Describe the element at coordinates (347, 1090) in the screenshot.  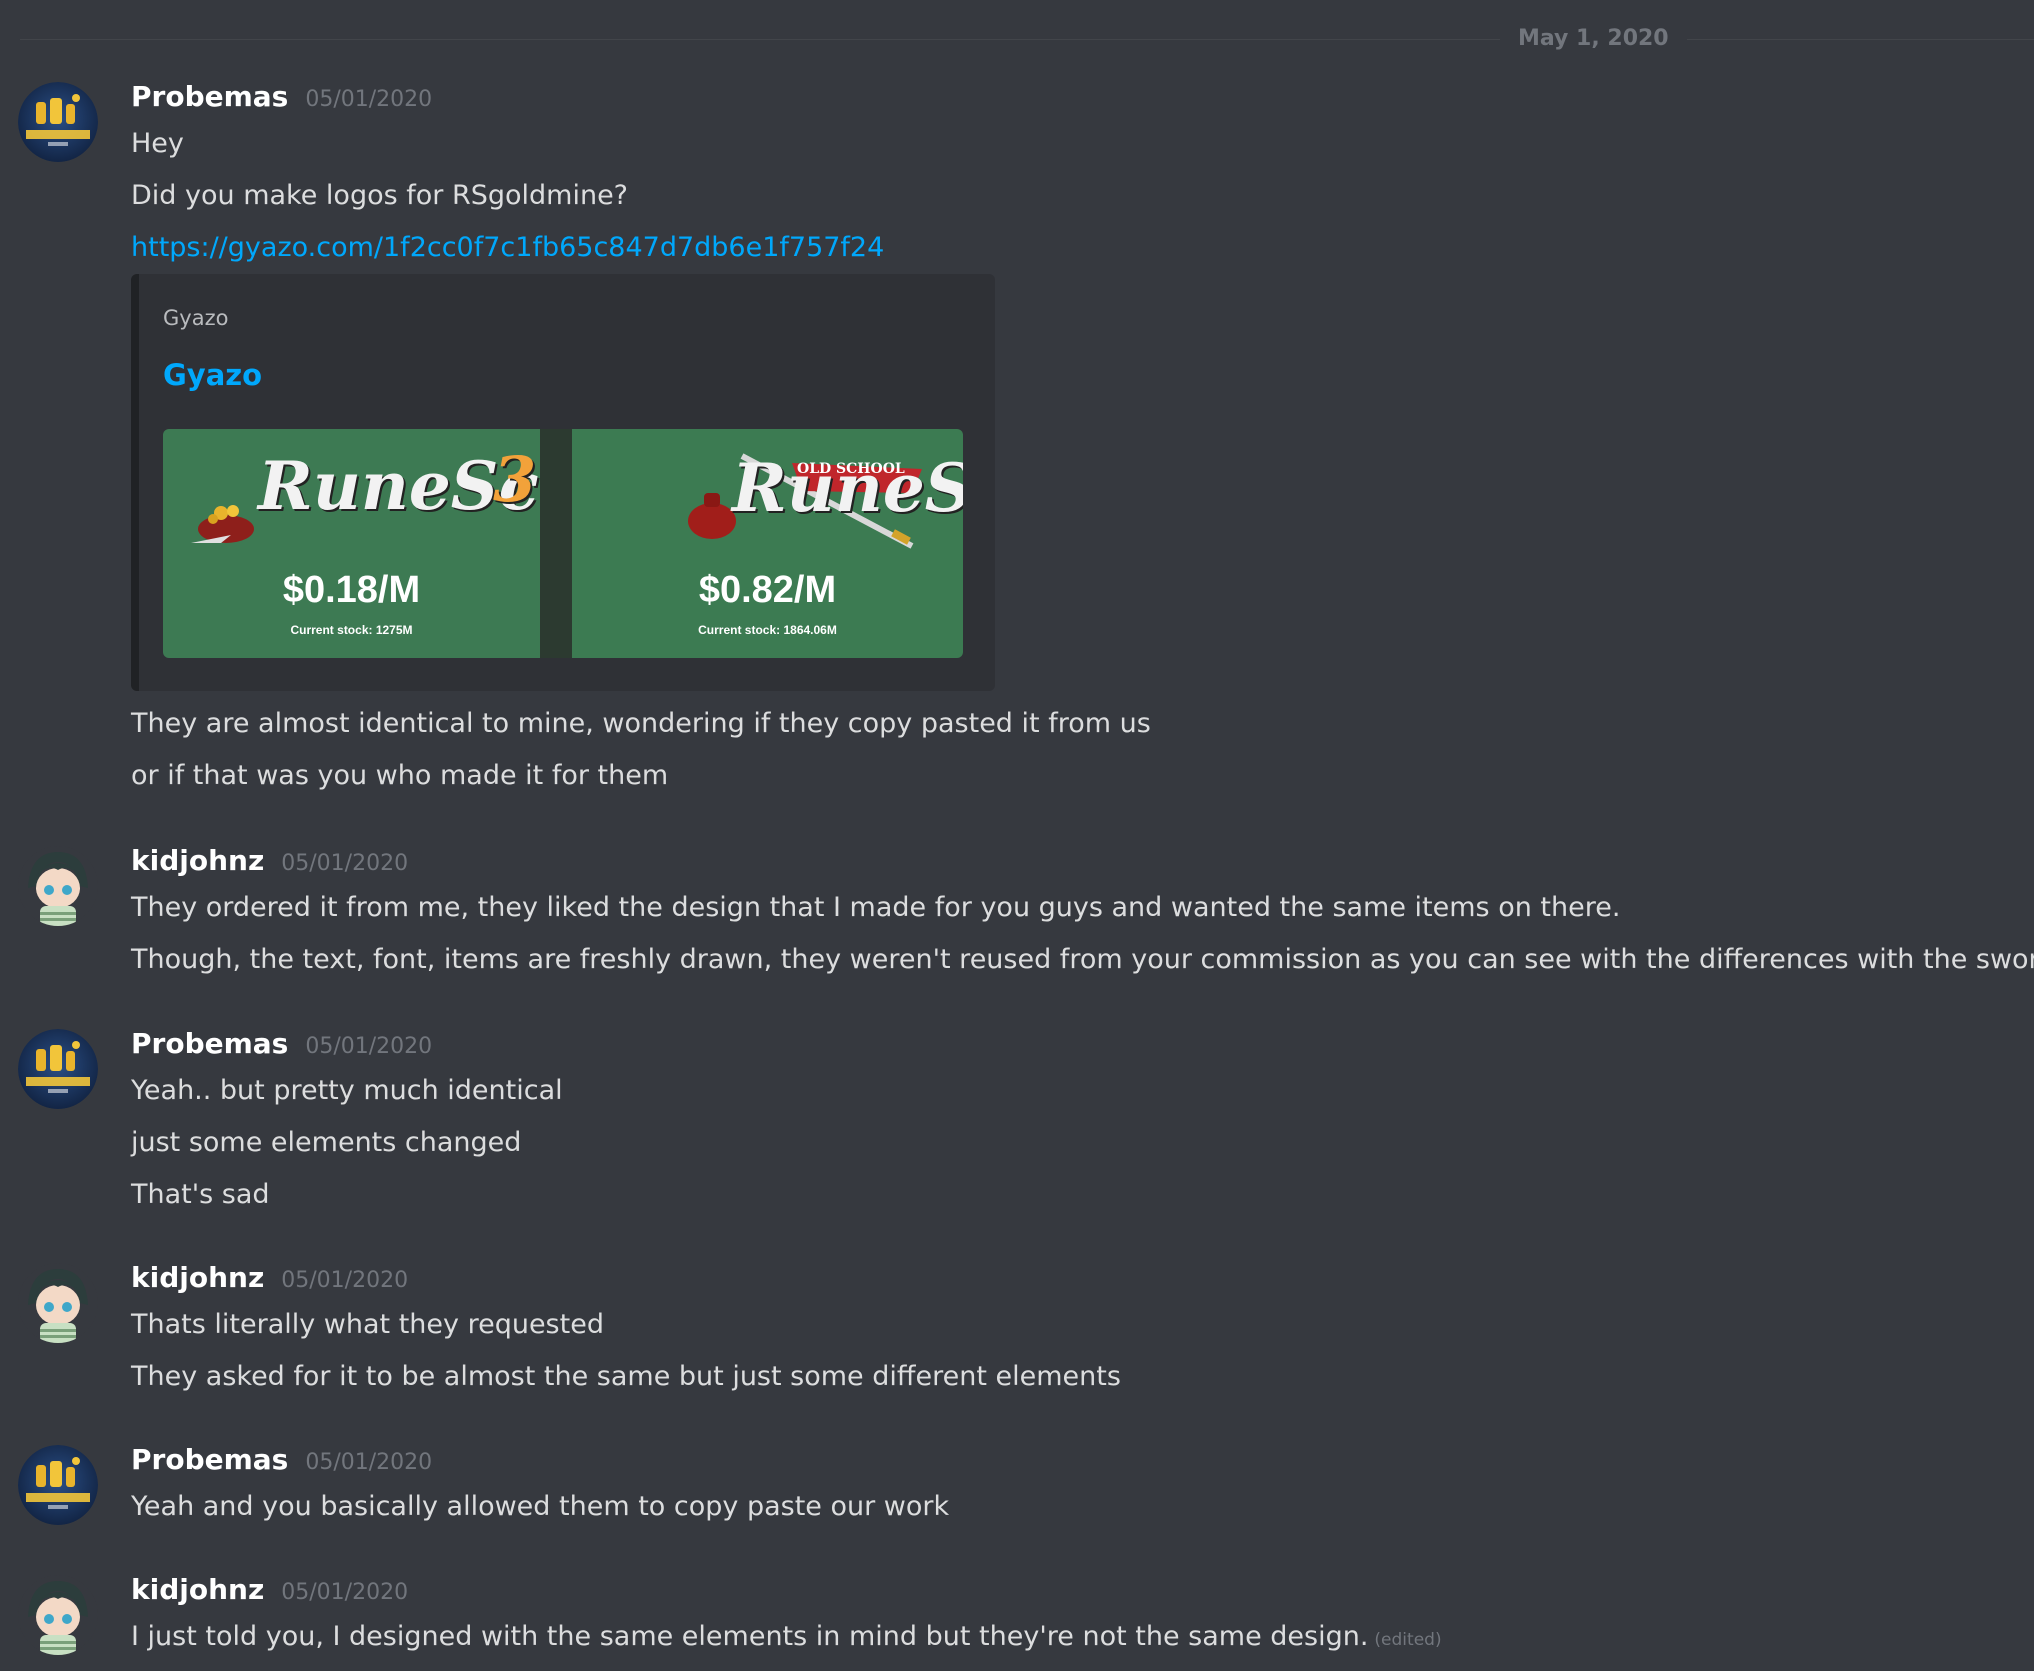
I see `message-text: Yeah.. but pretty much identical` at that location.